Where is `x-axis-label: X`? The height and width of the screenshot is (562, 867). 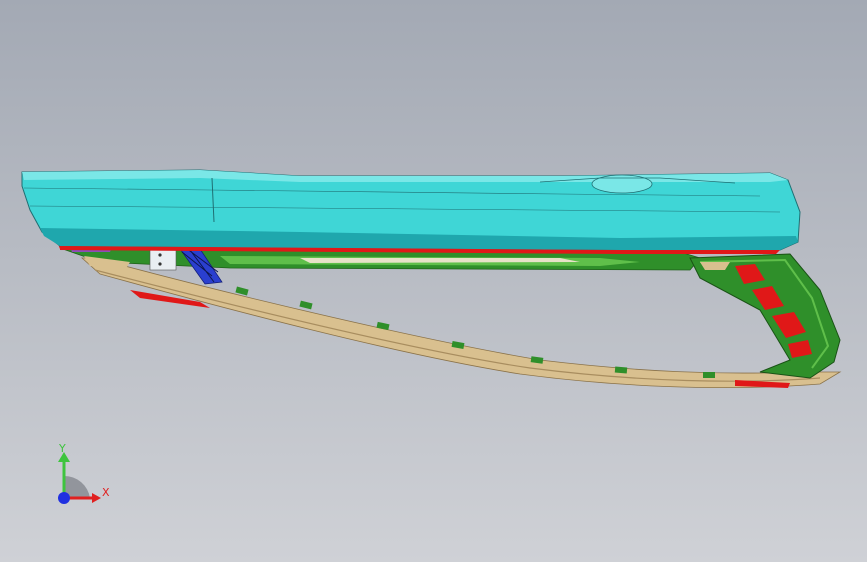 x-axis-label: X is located at coordinates (106, 492).